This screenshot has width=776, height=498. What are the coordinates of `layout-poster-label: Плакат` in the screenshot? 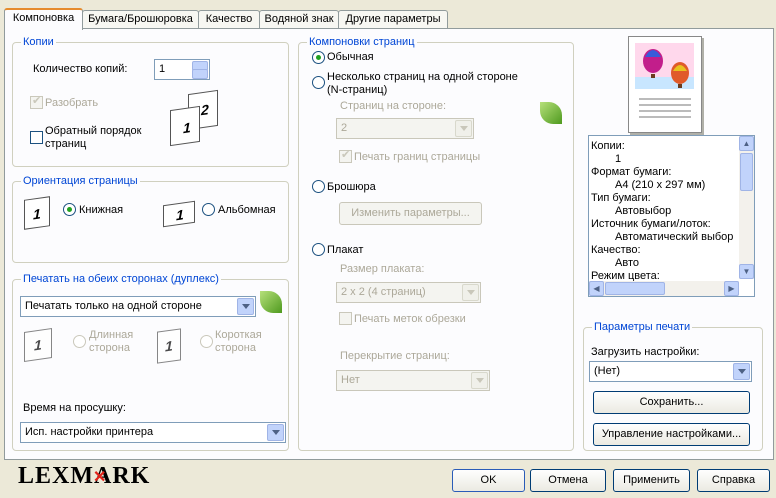 It's located at (345, 250).